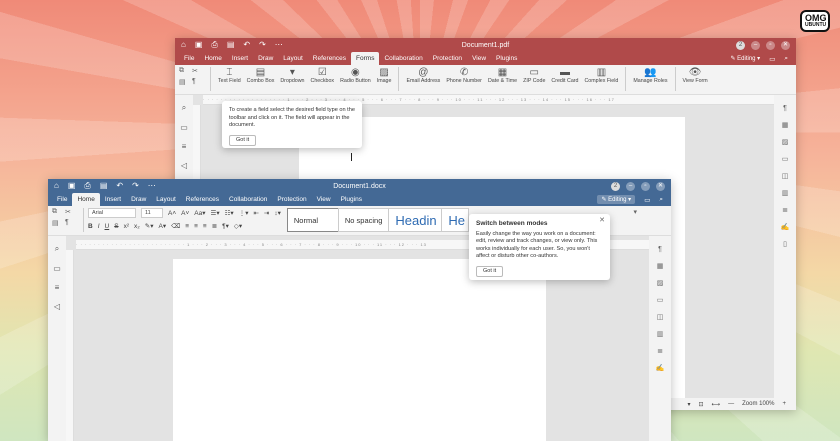  Describe the element at coordinates (229, 76) in the screenshot. I see `text-field-button: ⌶ Text Field` at that location.